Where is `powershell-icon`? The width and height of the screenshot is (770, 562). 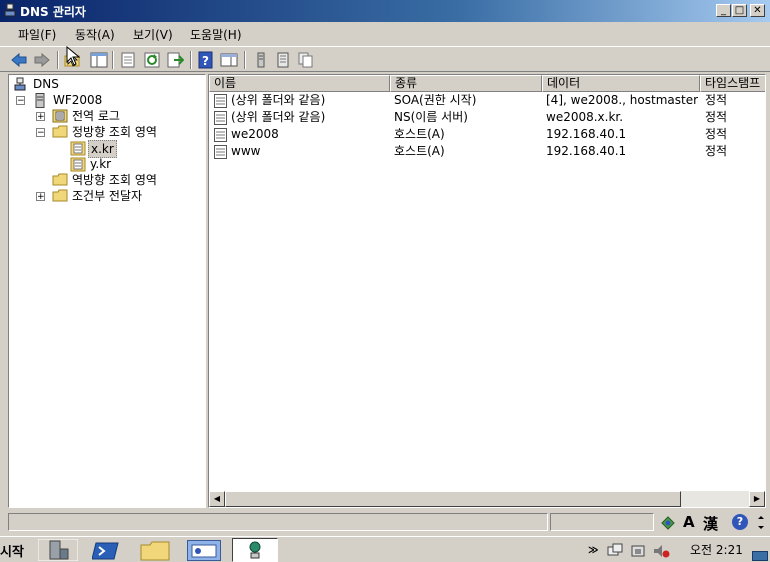
powershell-icon is located at coordinates (106, 551).